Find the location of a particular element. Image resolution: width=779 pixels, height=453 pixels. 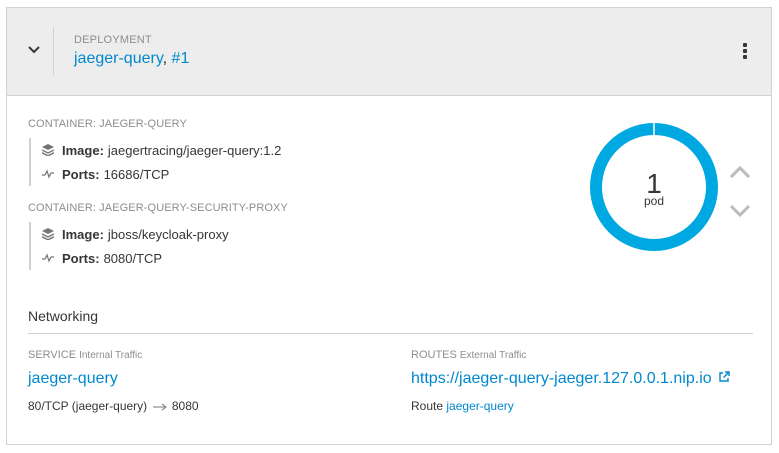

ports-row: Ports: 16686/TCP is located at coordinates (161, 174).